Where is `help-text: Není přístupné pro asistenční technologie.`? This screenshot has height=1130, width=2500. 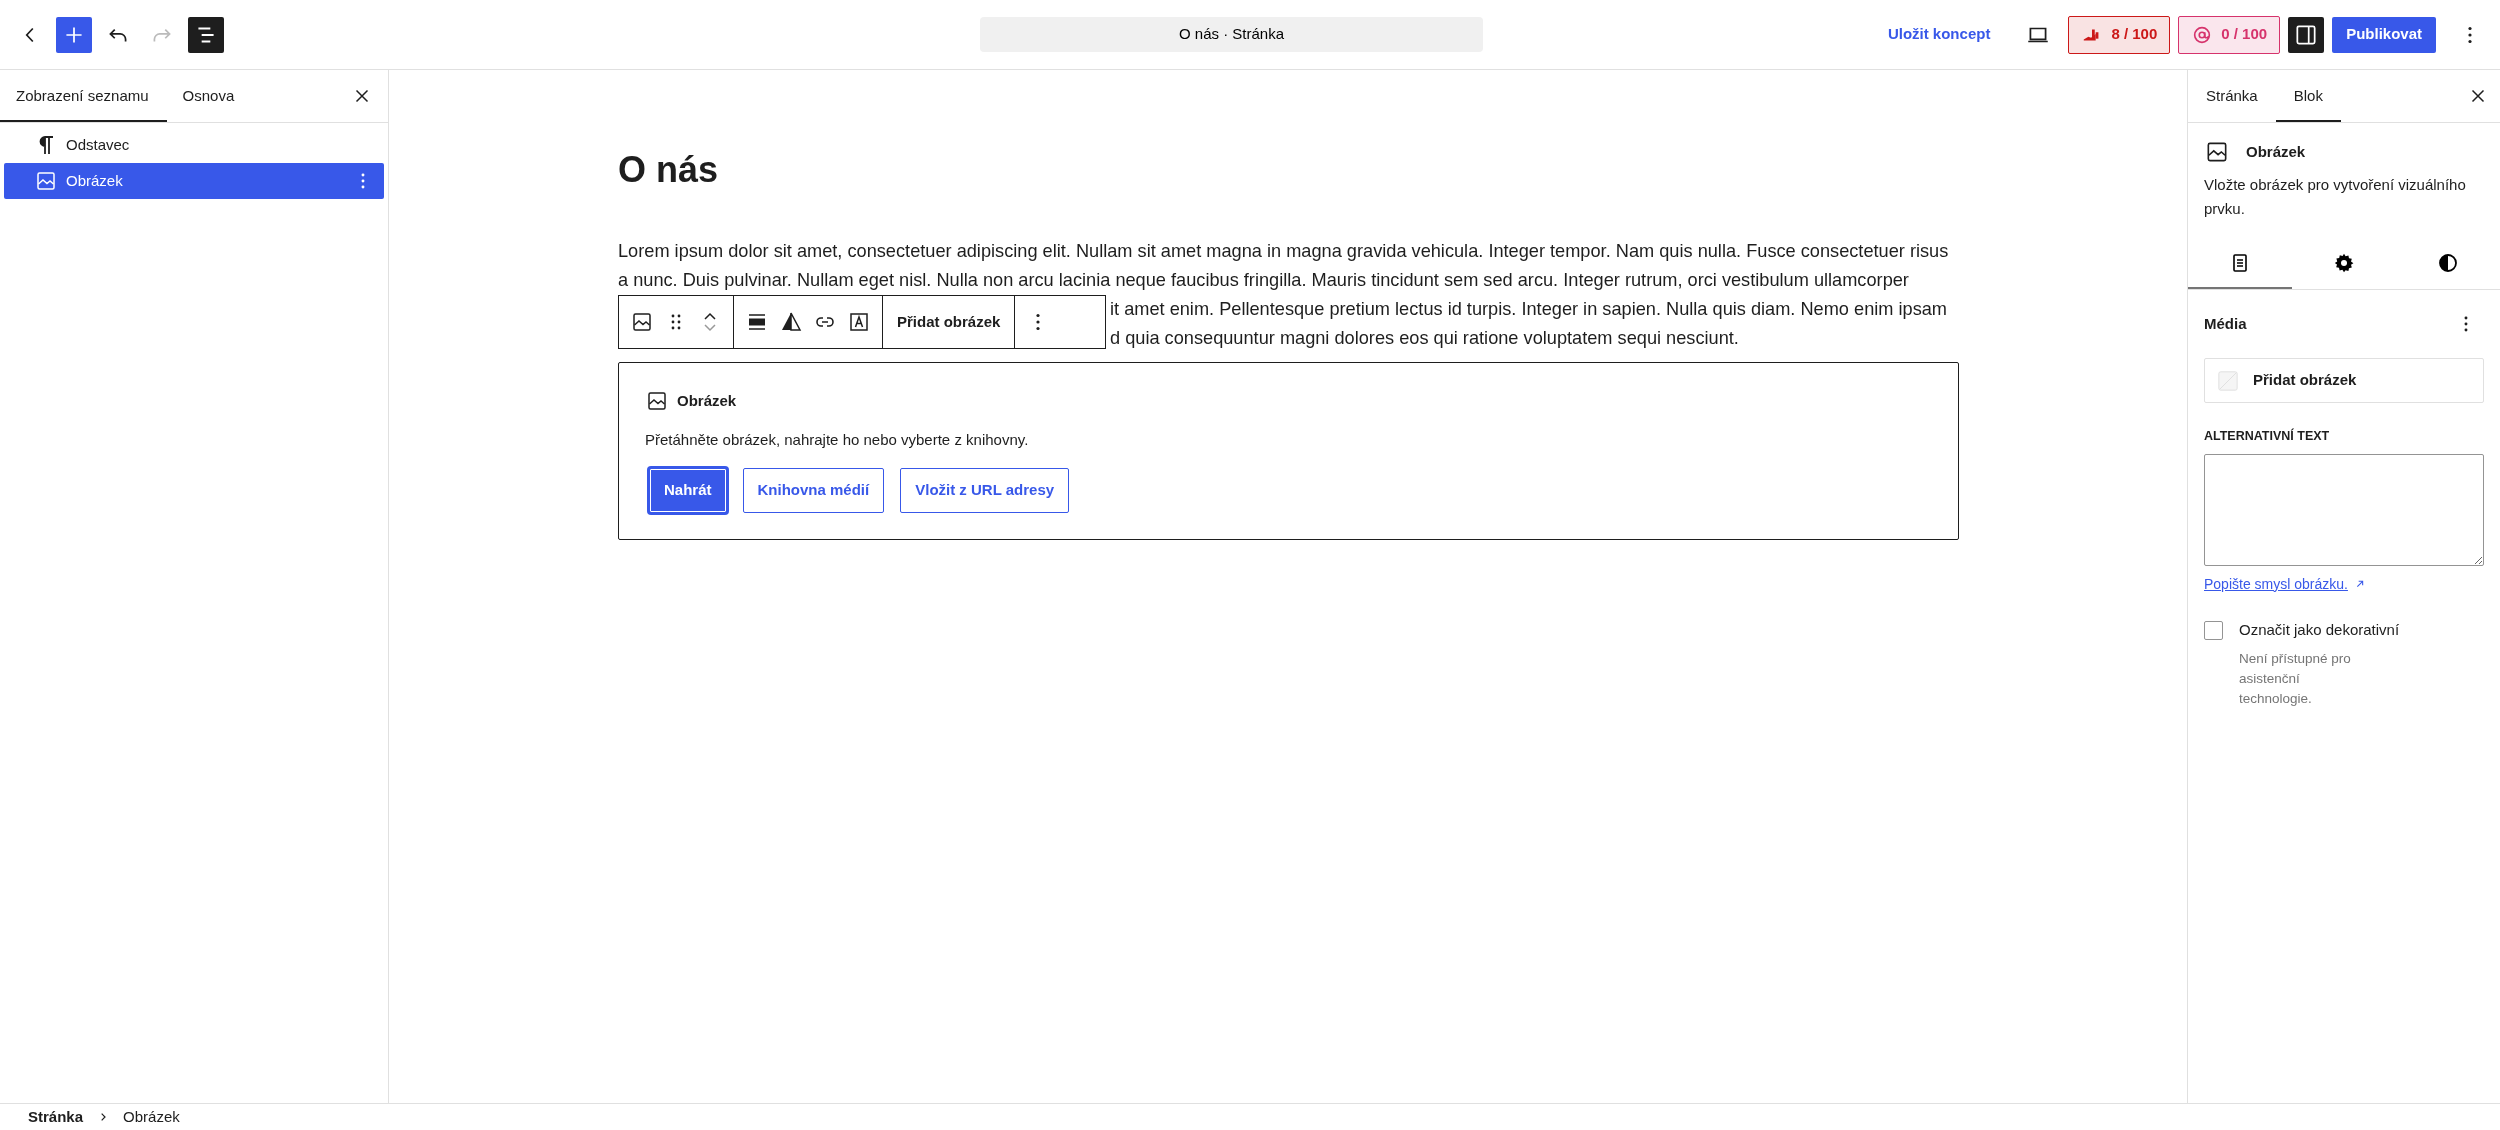 help-text: Není přístupné pro asistenční technologie. is located at coordinates (2295, 679).